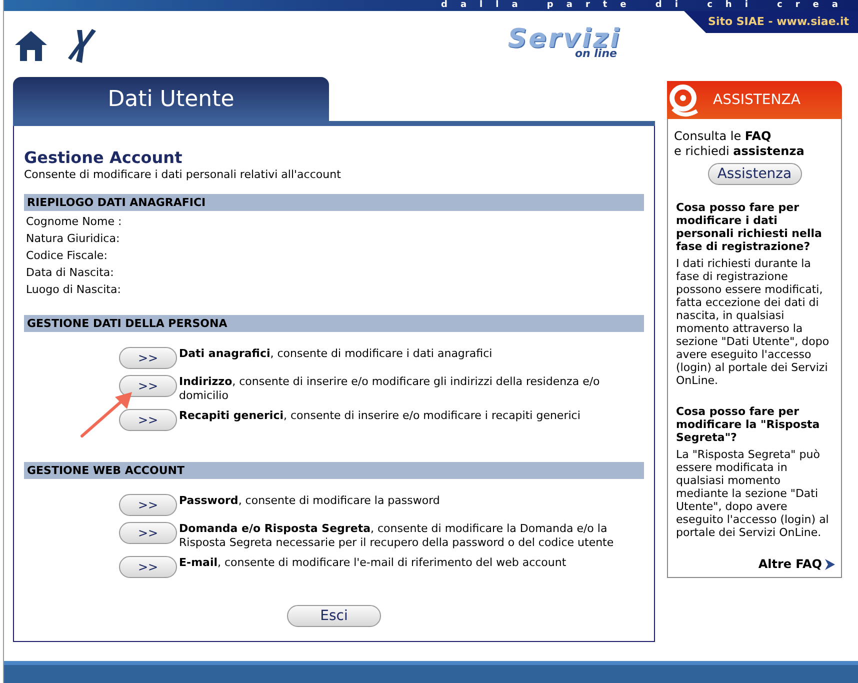 This screenshot has height=683, width=858. I want to click on action-description: Domanda e/o Risposta Segreta, consente di modificare la Domanda e/o la Risposta Segreta necessarie per il recupero della password o del codice utente, so click(397, 536).